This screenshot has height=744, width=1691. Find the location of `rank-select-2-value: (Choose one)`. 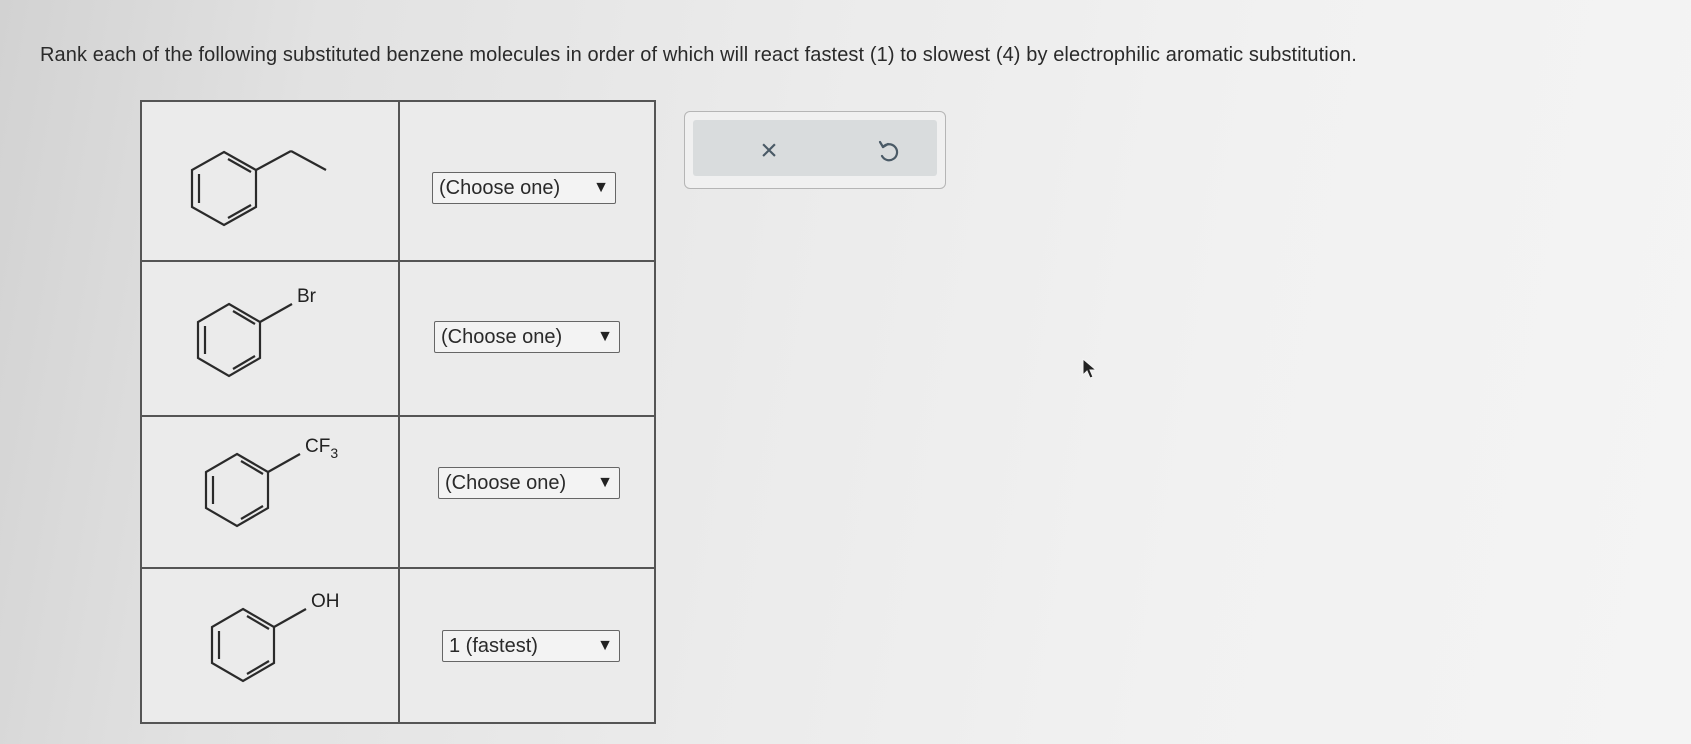

rank-select-2-value: (Choose one) is located at coordinates (502, 336).